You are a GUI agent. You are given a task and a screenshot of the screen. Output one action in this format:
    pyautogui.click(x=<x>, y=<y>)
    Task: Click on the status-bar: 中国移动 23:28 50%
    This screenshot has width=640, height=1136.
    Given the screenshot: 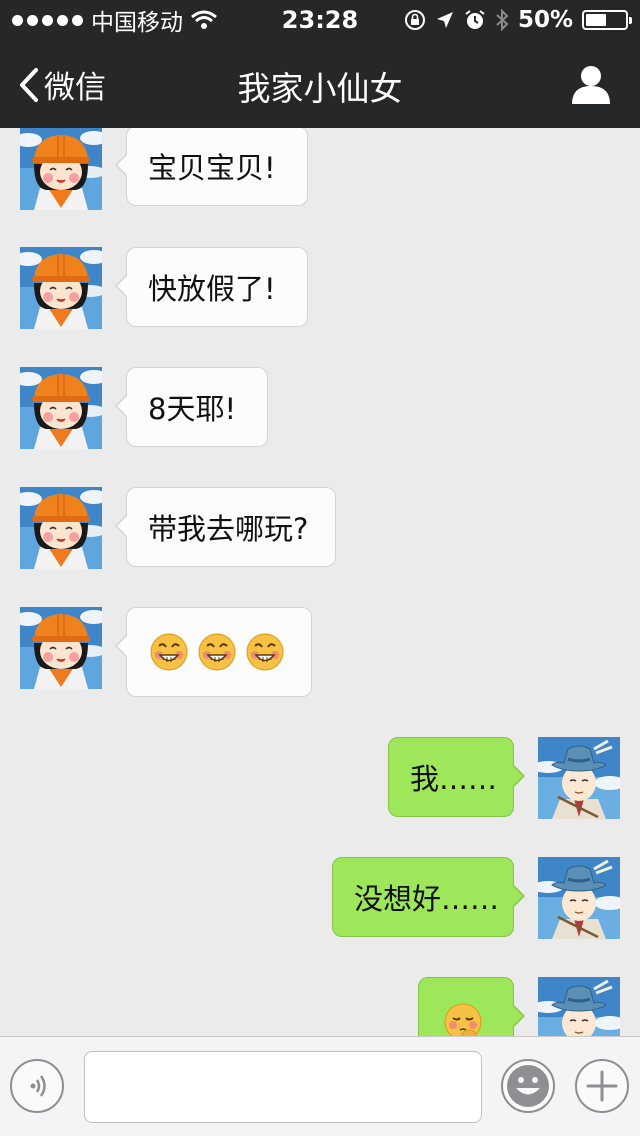 What is the action you would take?
    pyautogui.click(x=320, y=20)
    